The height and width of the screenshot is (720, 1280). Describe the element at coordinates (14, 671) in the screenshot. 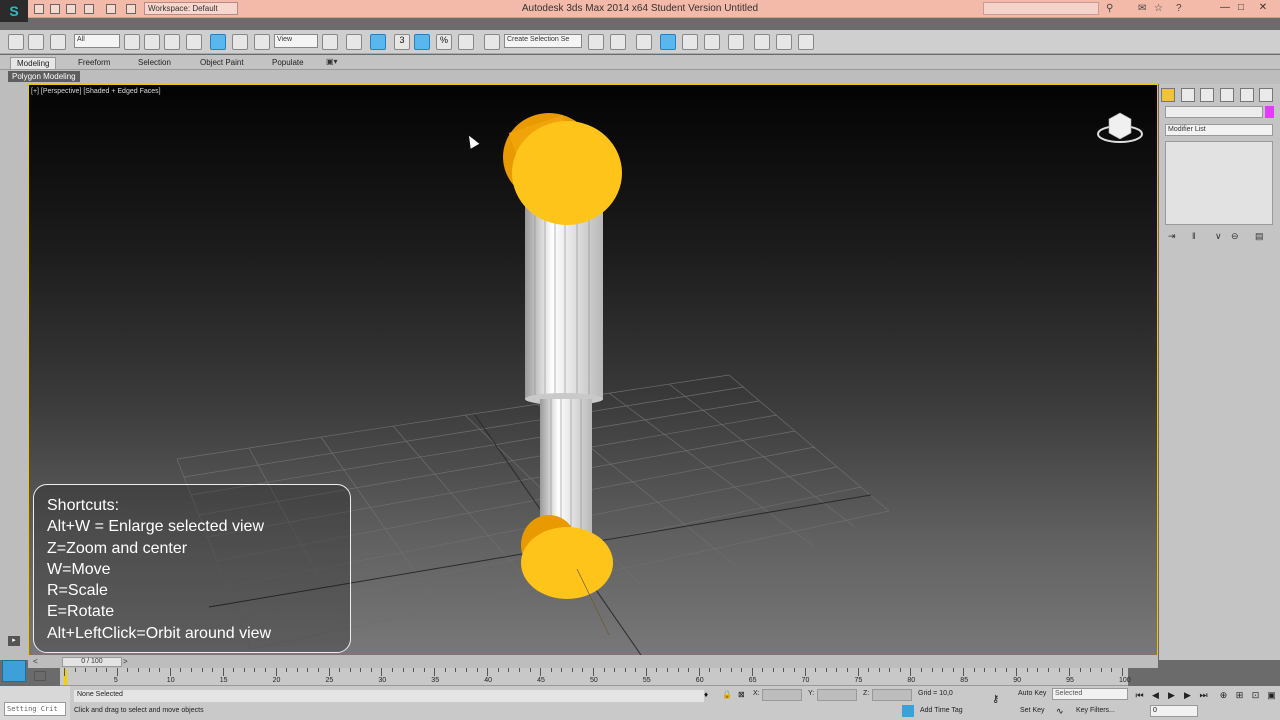

I see `mini-curve-editor-icon` at that location.